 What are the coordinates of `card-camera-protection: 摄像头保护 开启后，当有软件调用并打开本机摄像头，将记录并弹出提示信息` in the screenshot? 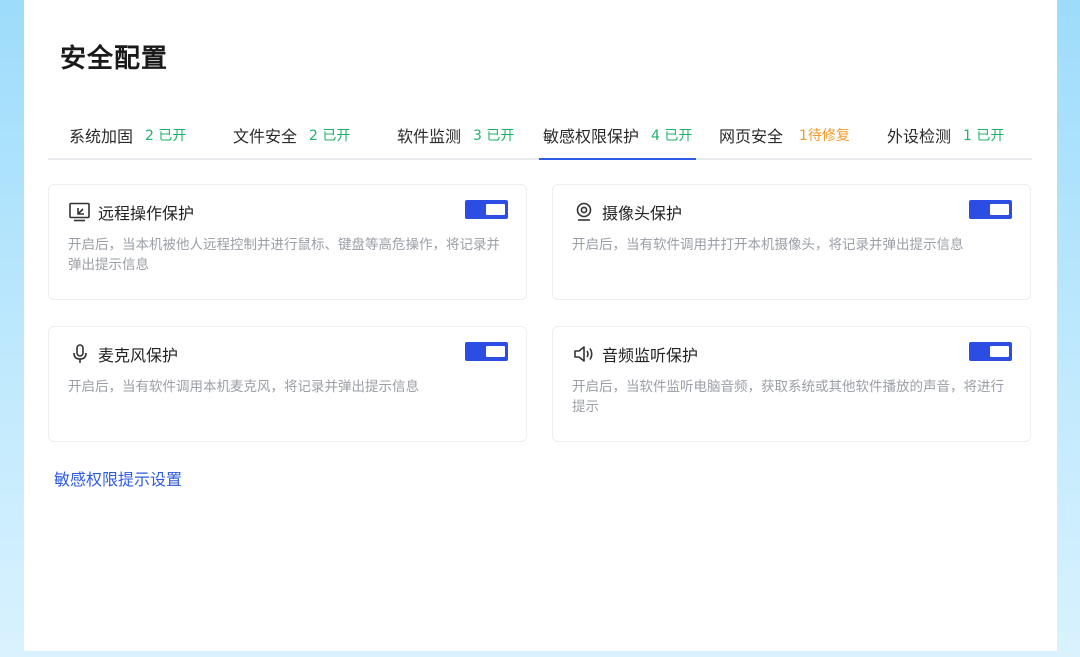 It's located at (791, 242).